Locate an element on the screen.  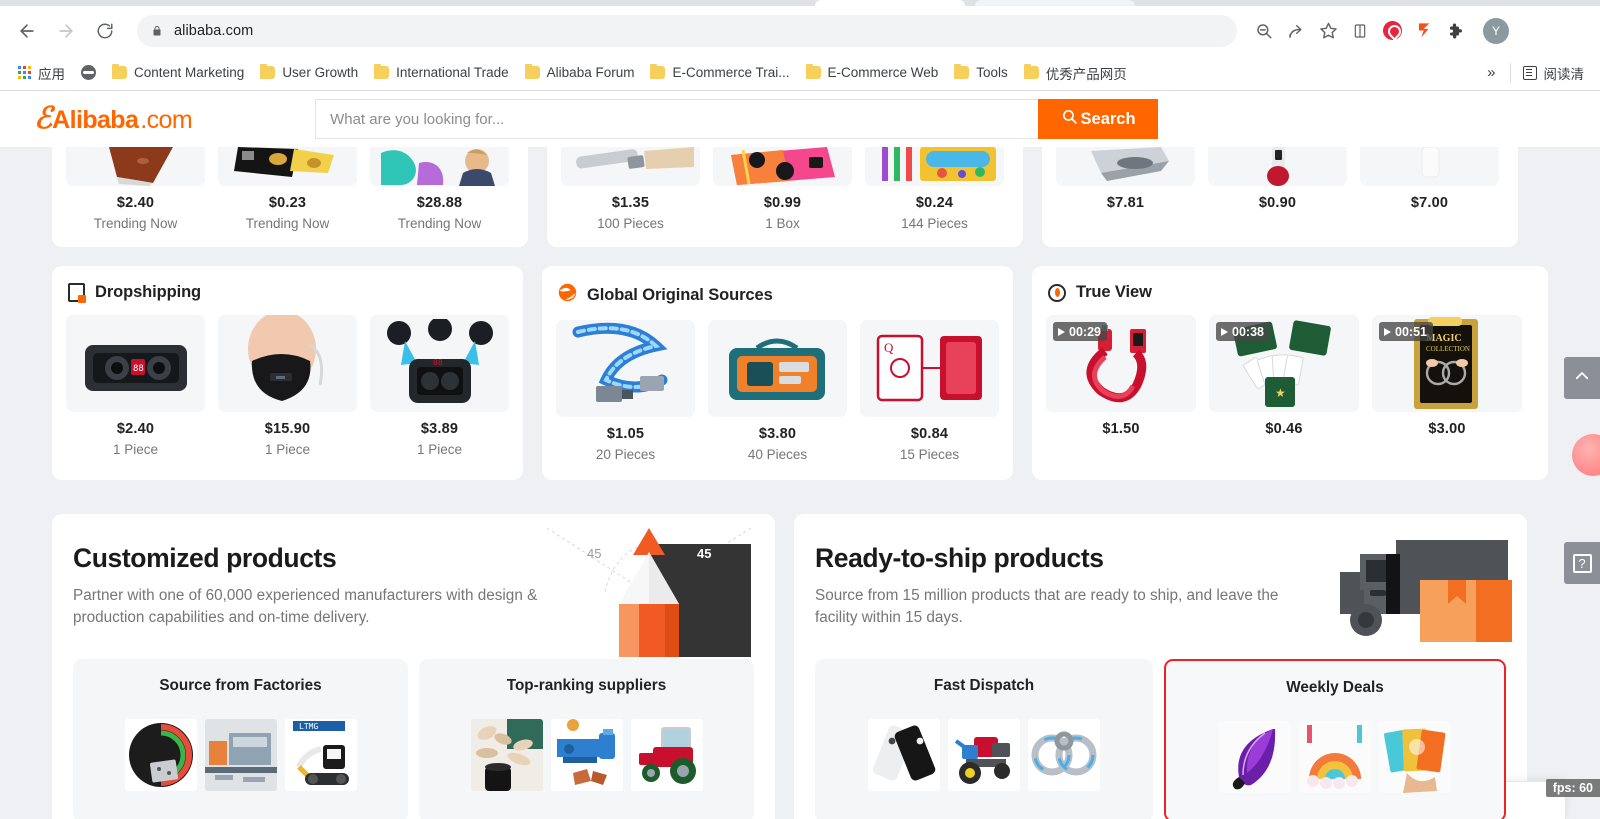
tile-top-ranking-suppliers: Top-ranking suppliers is located at coordinates (586, 739).